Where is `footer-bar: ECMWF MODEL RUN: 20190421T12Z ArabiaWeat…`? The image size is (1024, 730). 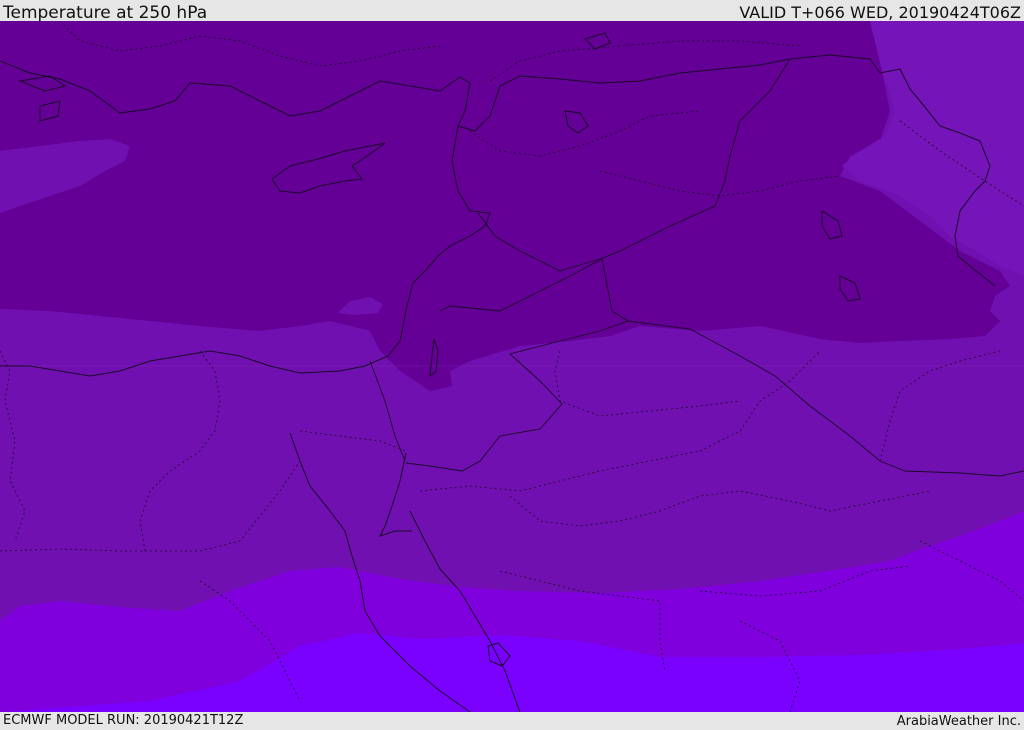
footer-bar: ECMWF MODEL RUN: 20190421T12Z ArabiaWeat… is located at coordinates (512, 720).